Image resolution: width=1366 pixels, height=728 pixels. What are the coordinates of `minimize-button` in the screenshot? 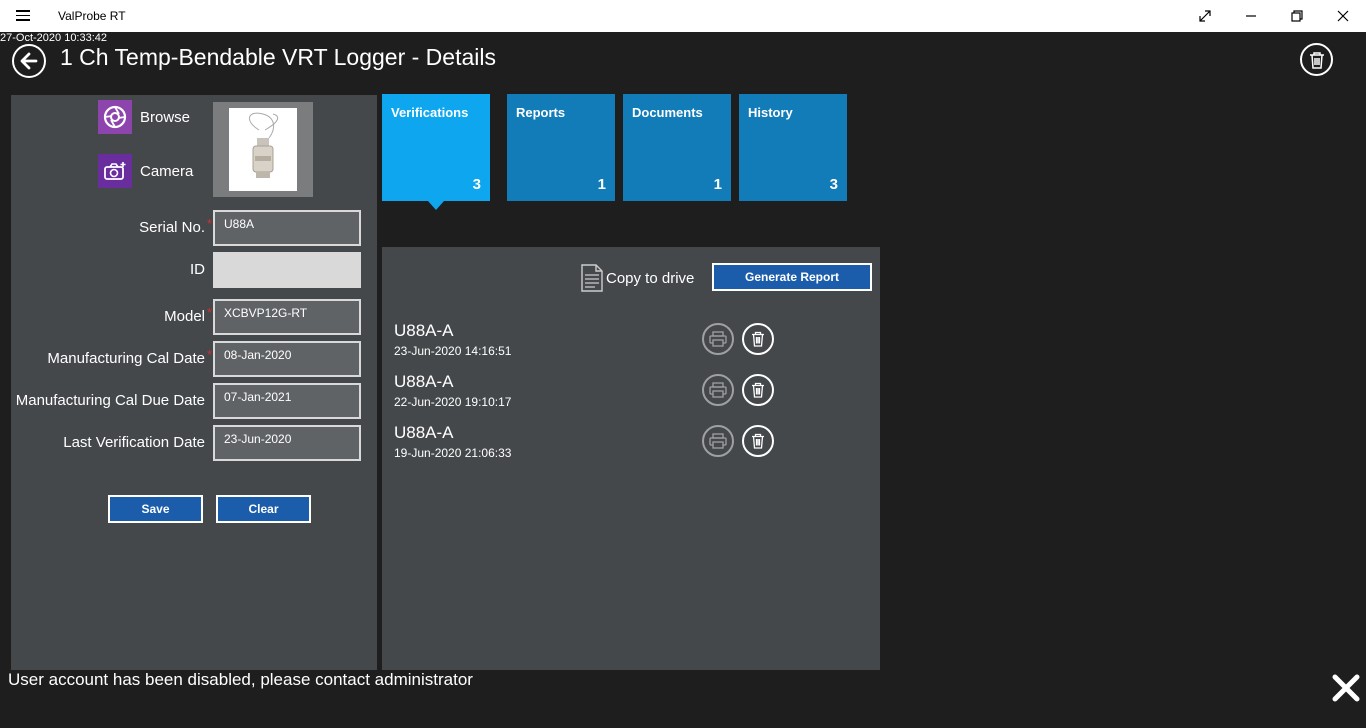 It's located at (1251, 16).